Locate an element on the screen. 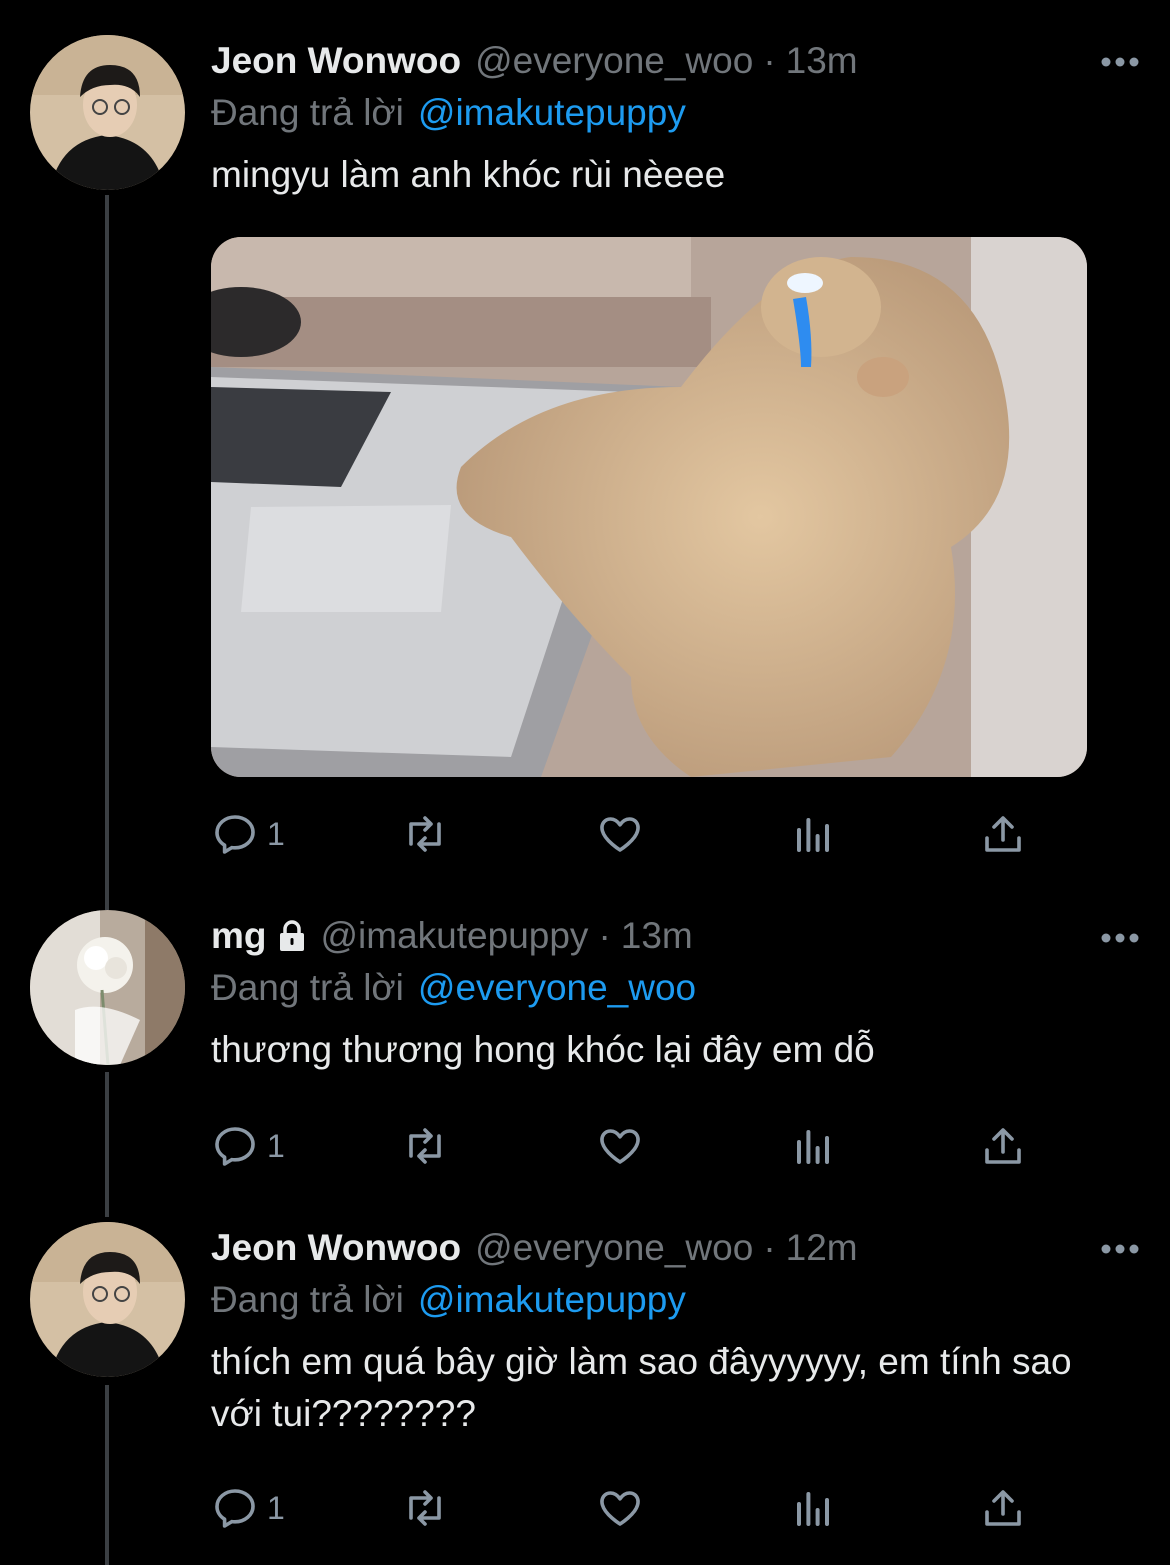 This screenshot has height=1565, width=1170. tweet-header: Jeon Wonwoo @everyone_woo · 13m is located at coordinates (670, 61).